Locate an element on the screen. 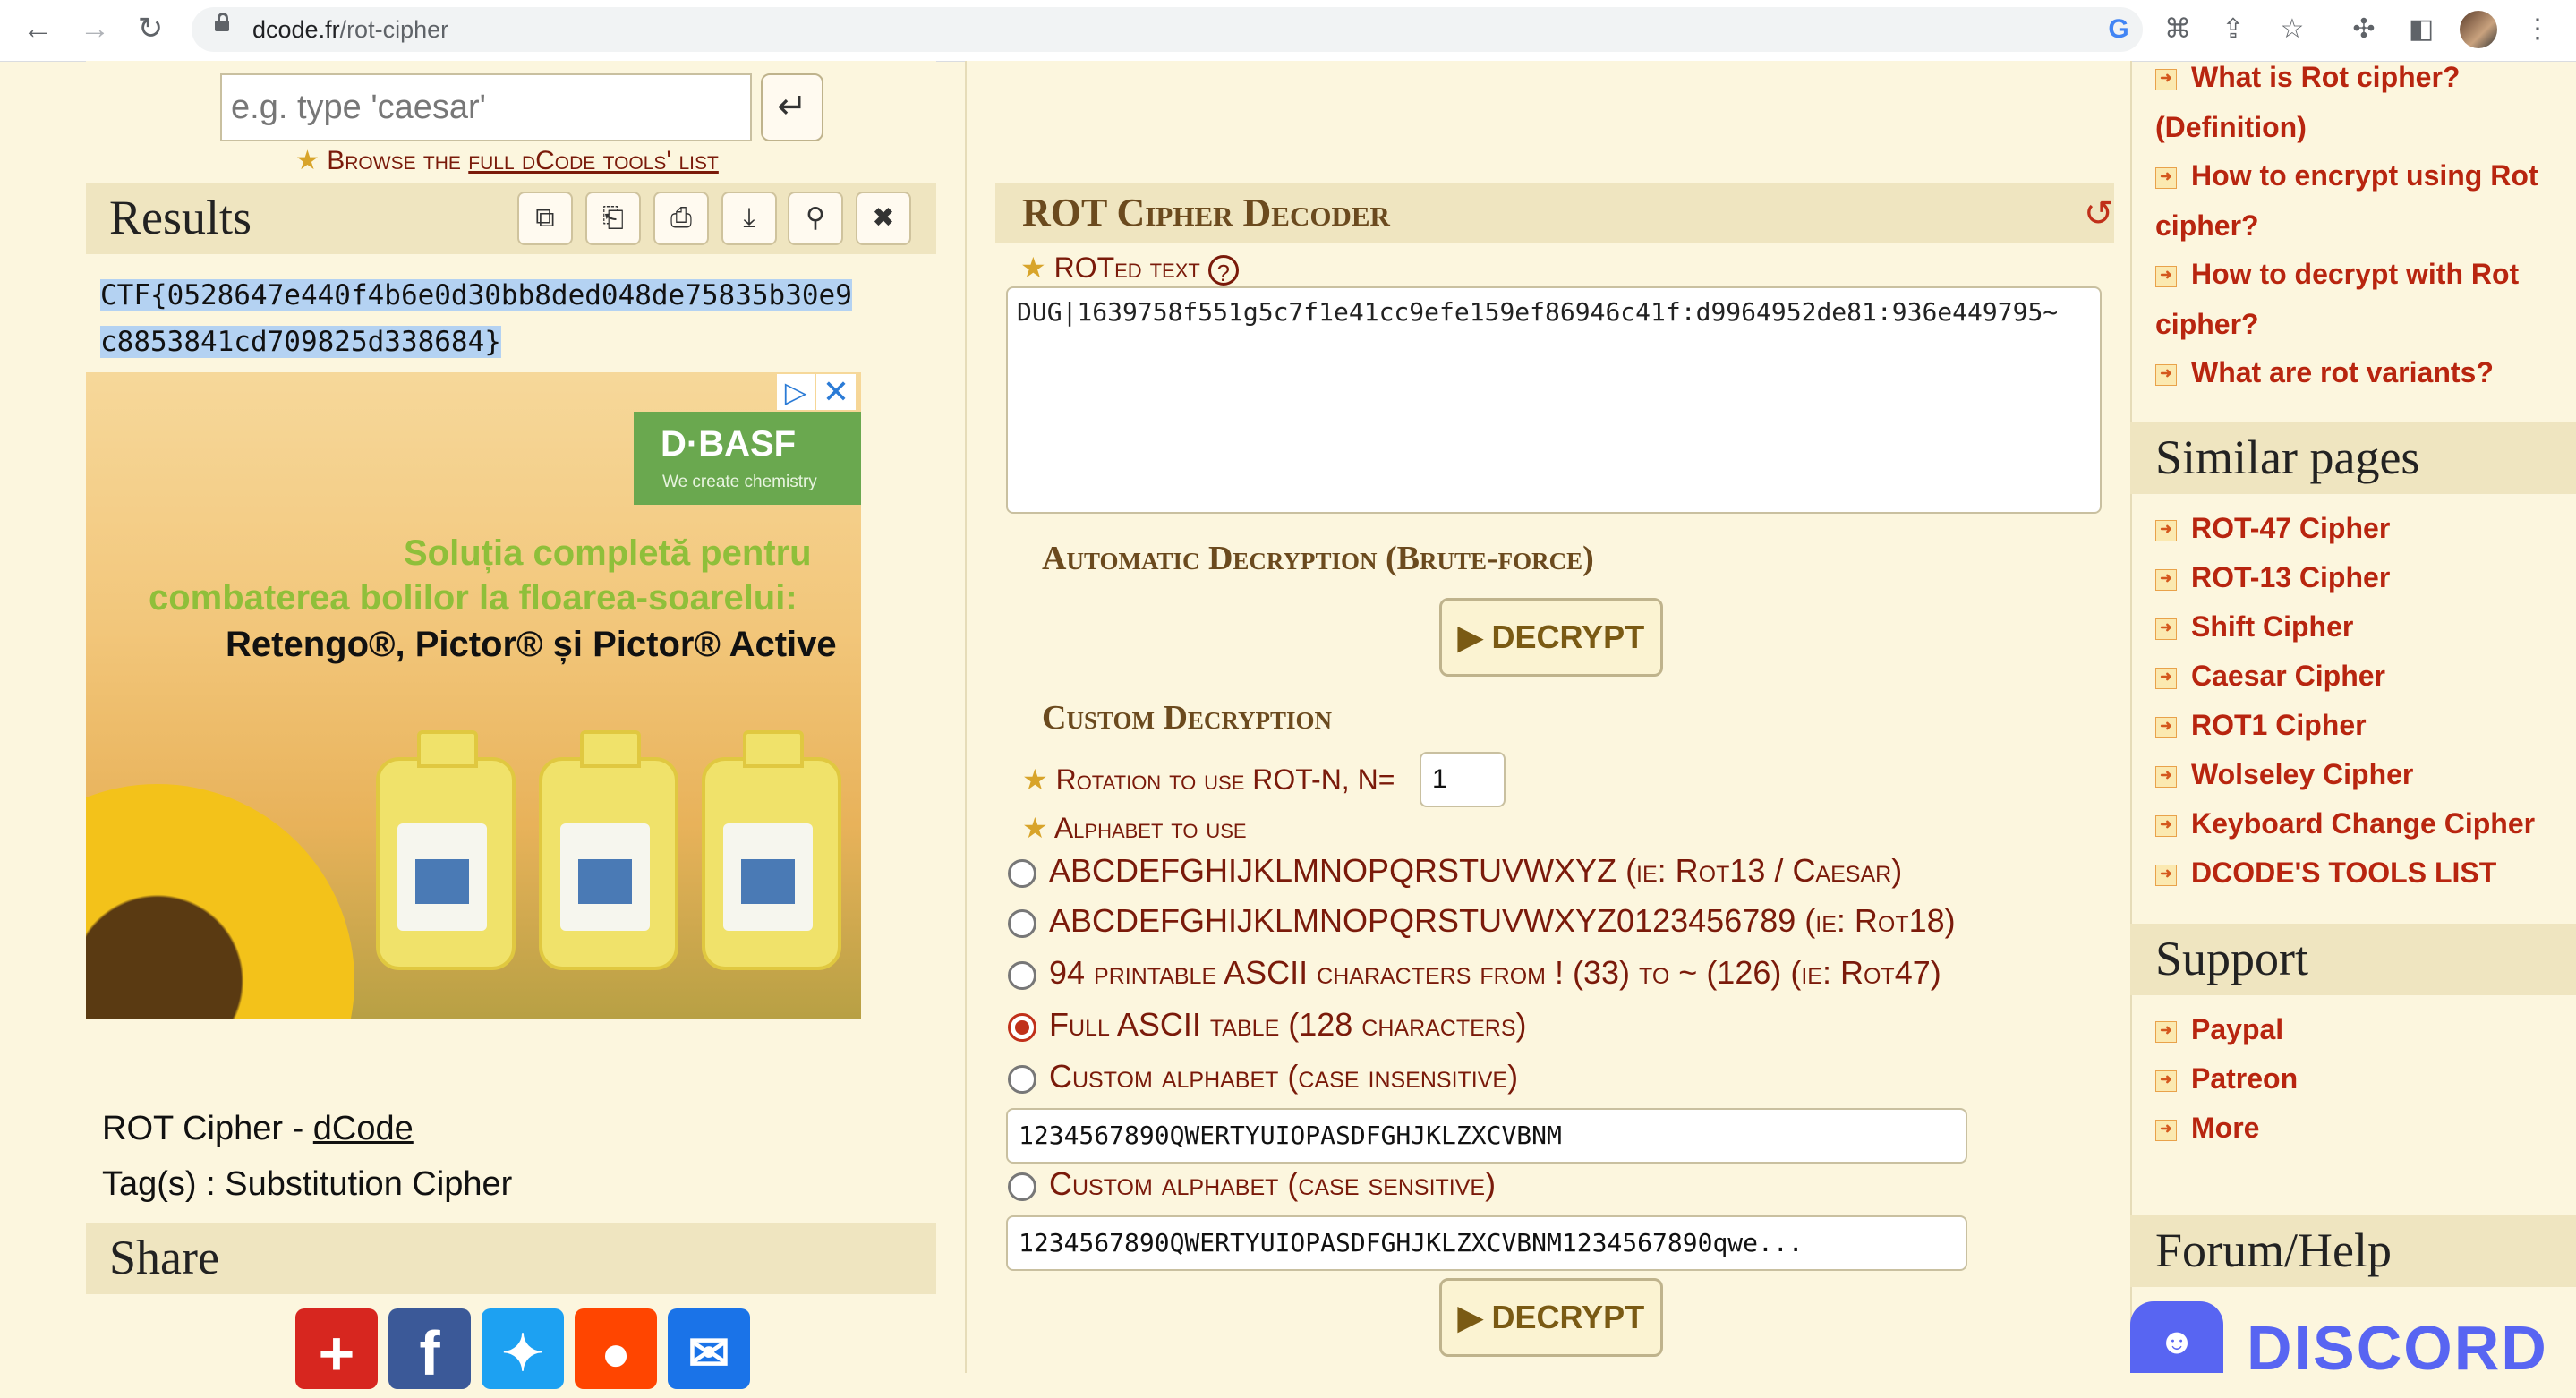  reload-icon: ↻ is located at coordinates (150, 29).